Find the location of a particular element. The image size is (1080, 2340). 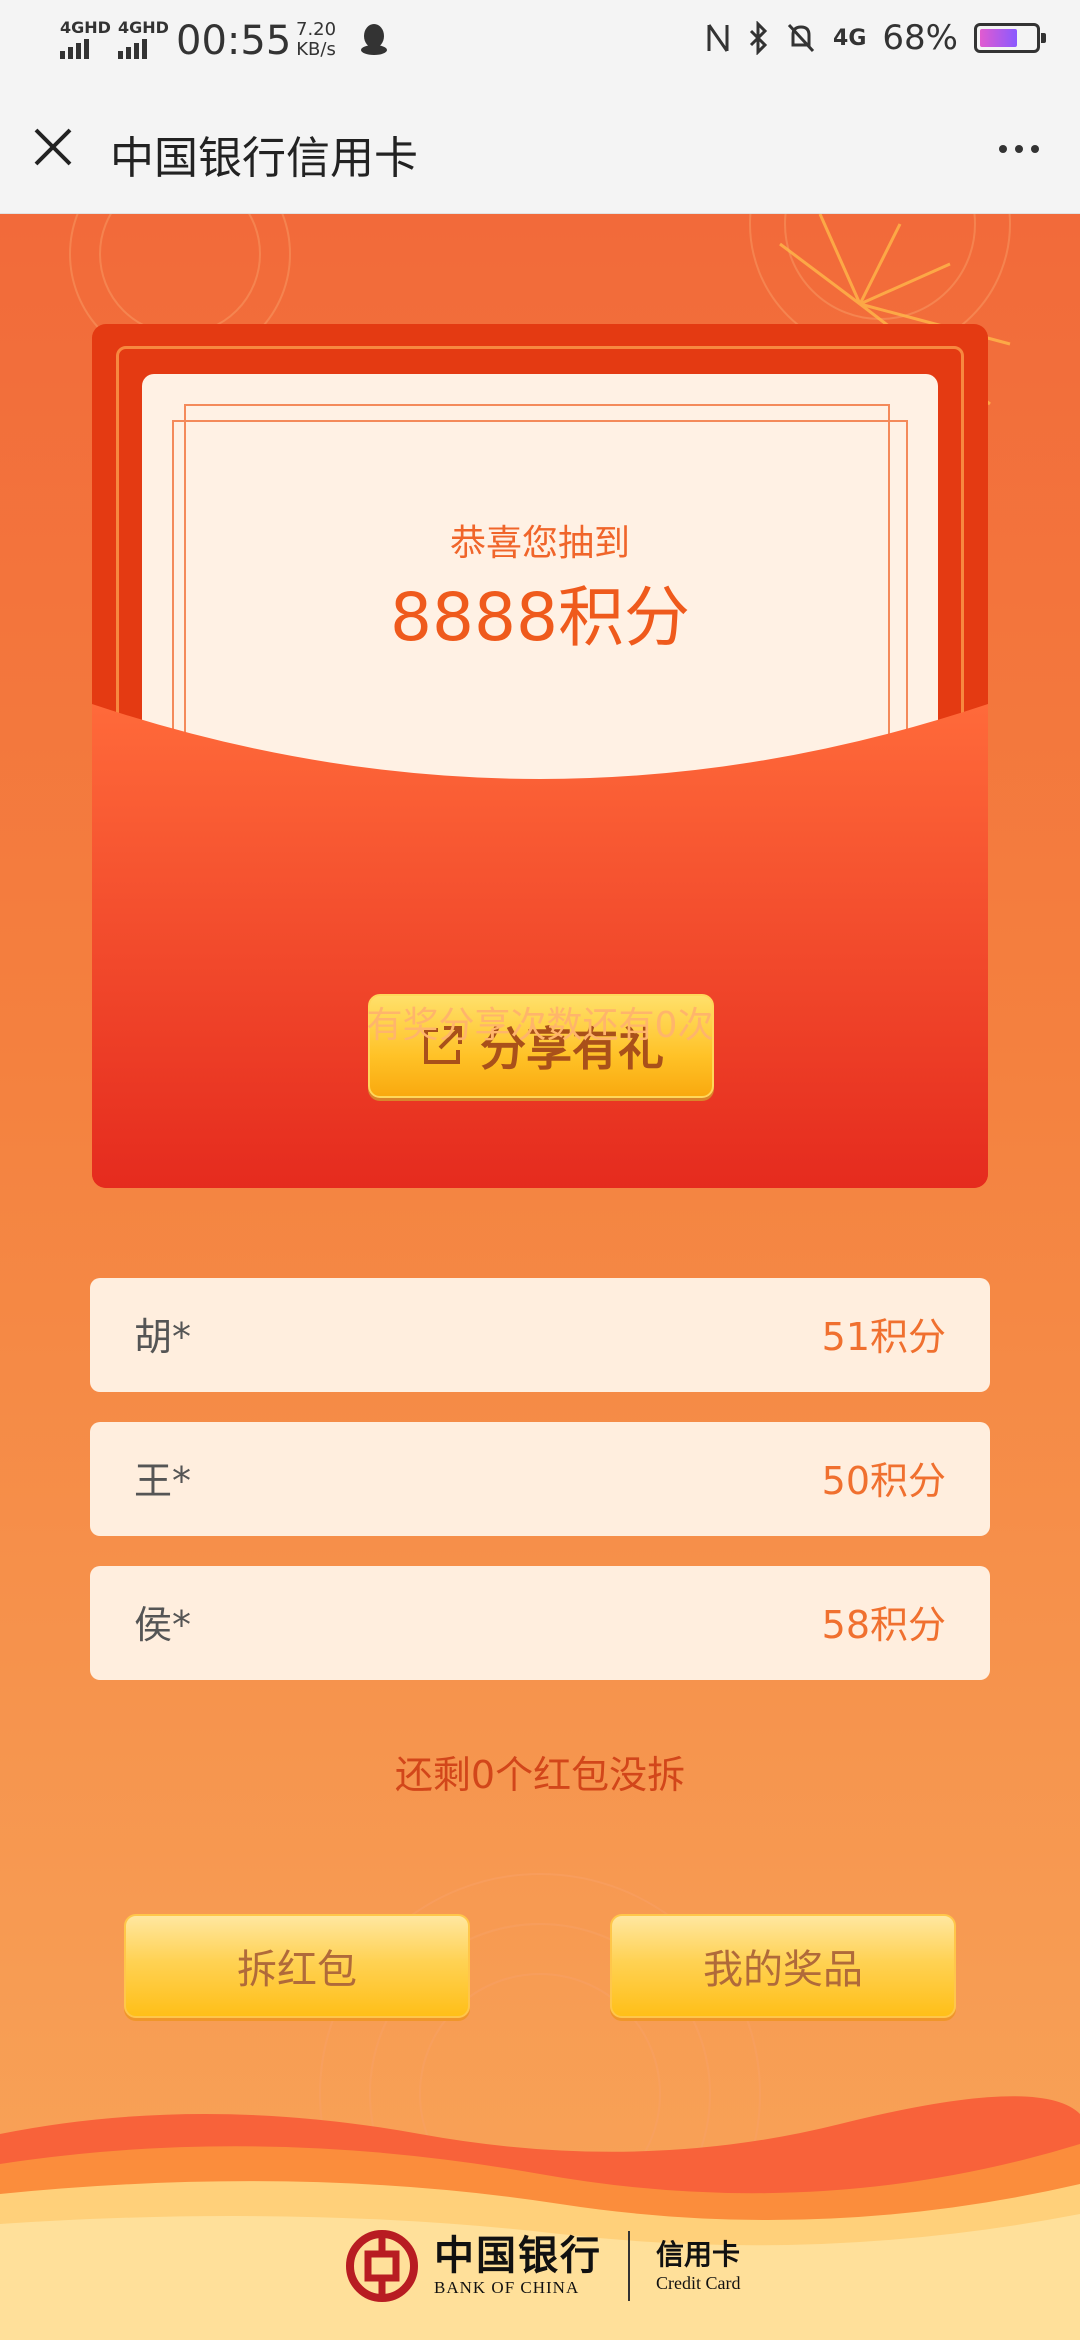

bank-of-china-emblem-icon is located at coordinates (382, 2266).